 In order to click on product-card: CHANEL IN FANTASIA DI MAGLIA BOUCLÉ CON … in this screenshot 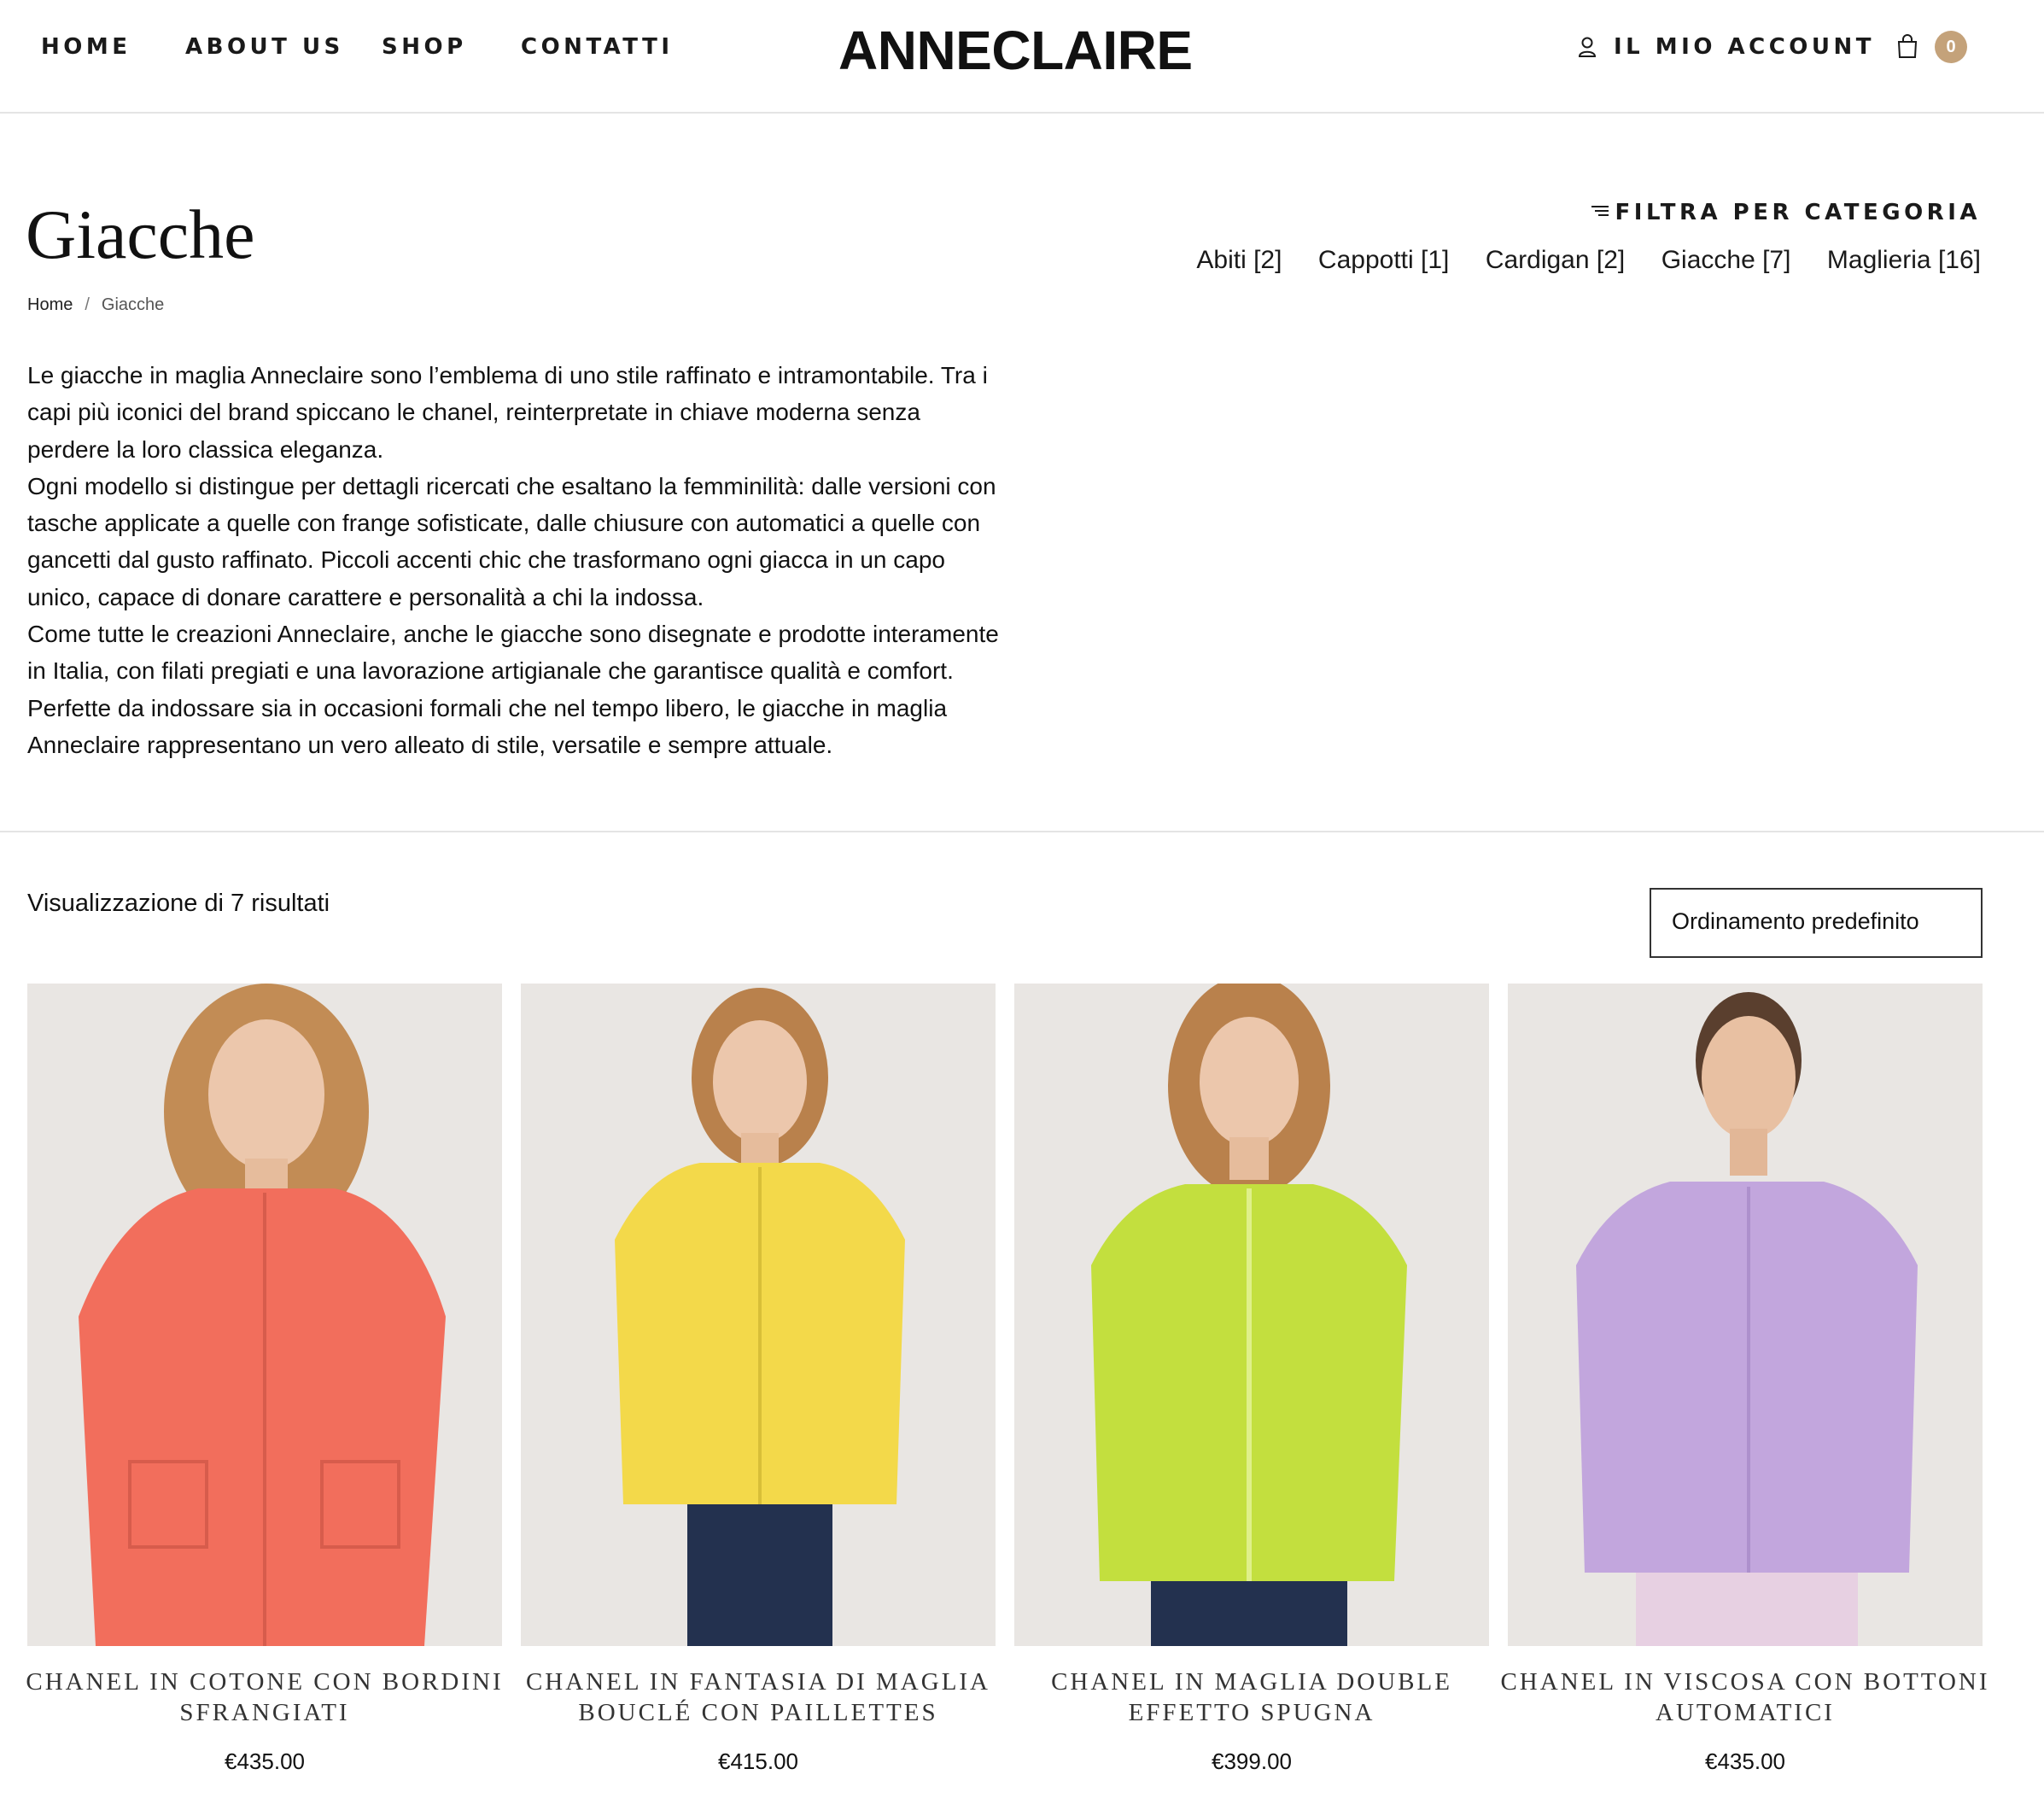, I will do `click(758, 1385)`.